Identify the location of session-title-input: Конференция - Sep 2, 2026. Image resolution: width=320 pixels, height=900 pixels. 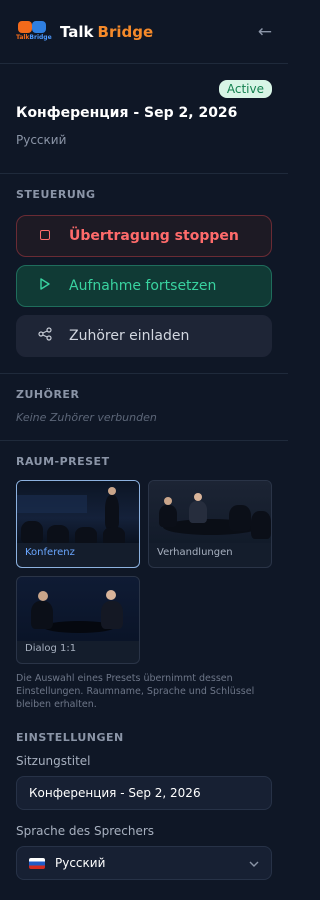
(144, 793).